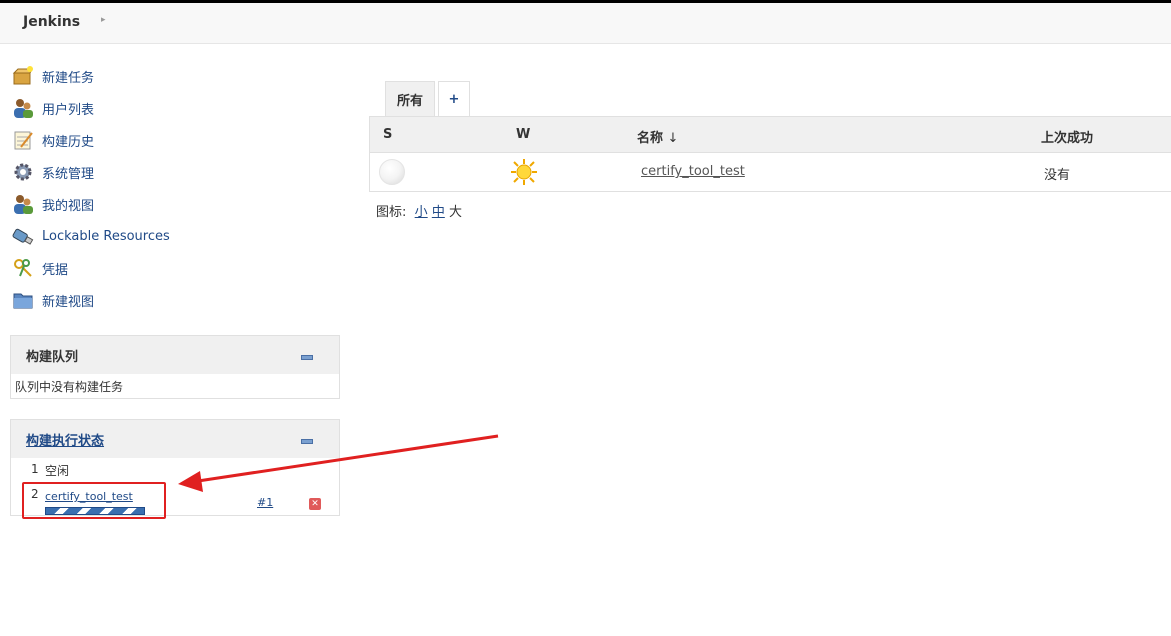  I want to click on col-name: 名称 ↓, so click(657, 136).